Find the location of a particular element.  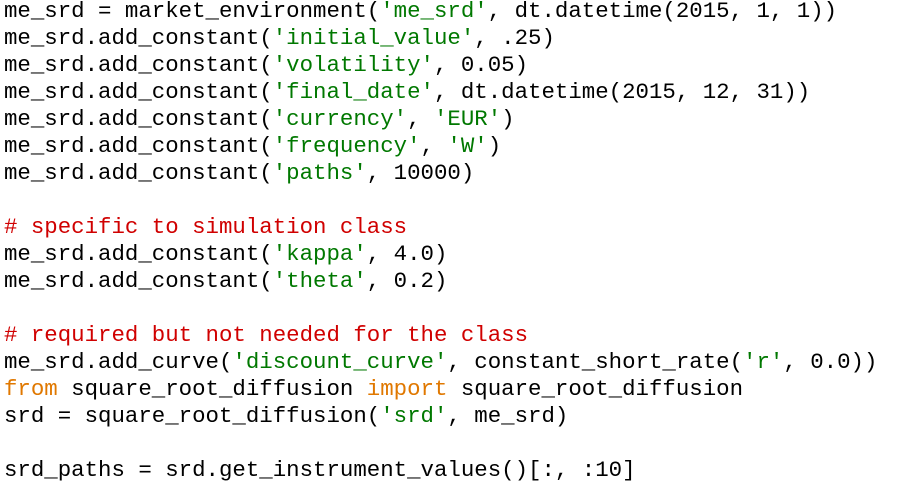

code-string: 'discount_curve' is located at coordinates (340, 362).